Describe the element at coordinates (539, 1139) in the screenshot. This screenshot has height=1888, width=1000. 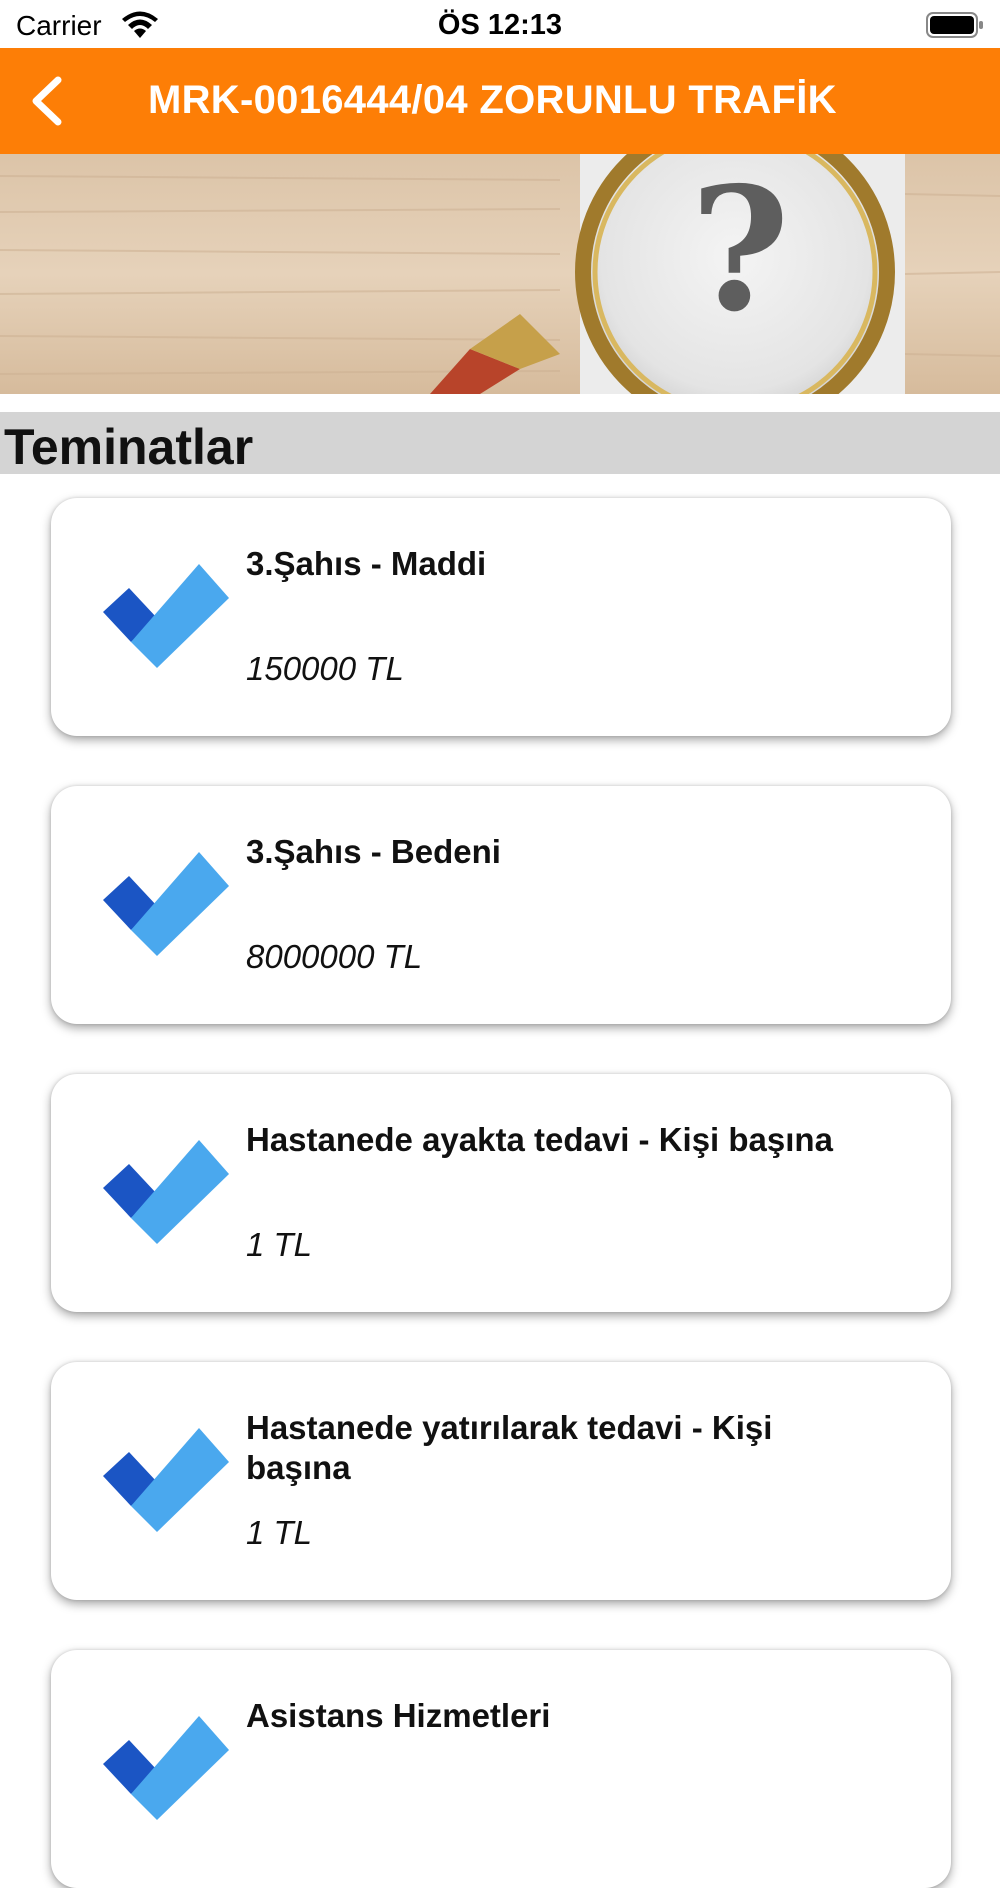
I see `coverage-name: Hastanede ayakta tedavi - Kişi başına` at that location.